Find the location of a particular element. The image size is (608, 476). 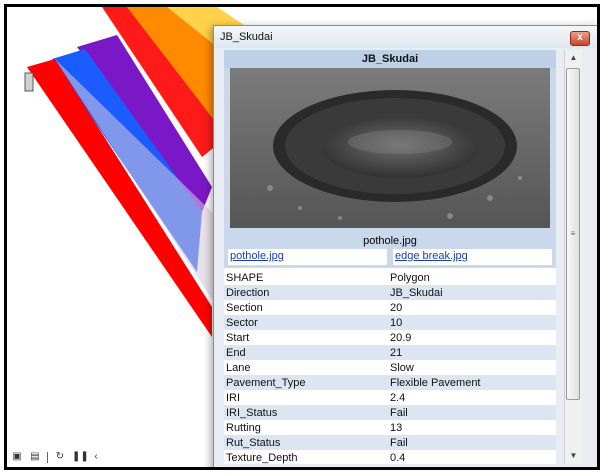

scroll-left-icon: ‹ is located at coordinates (96, 457).